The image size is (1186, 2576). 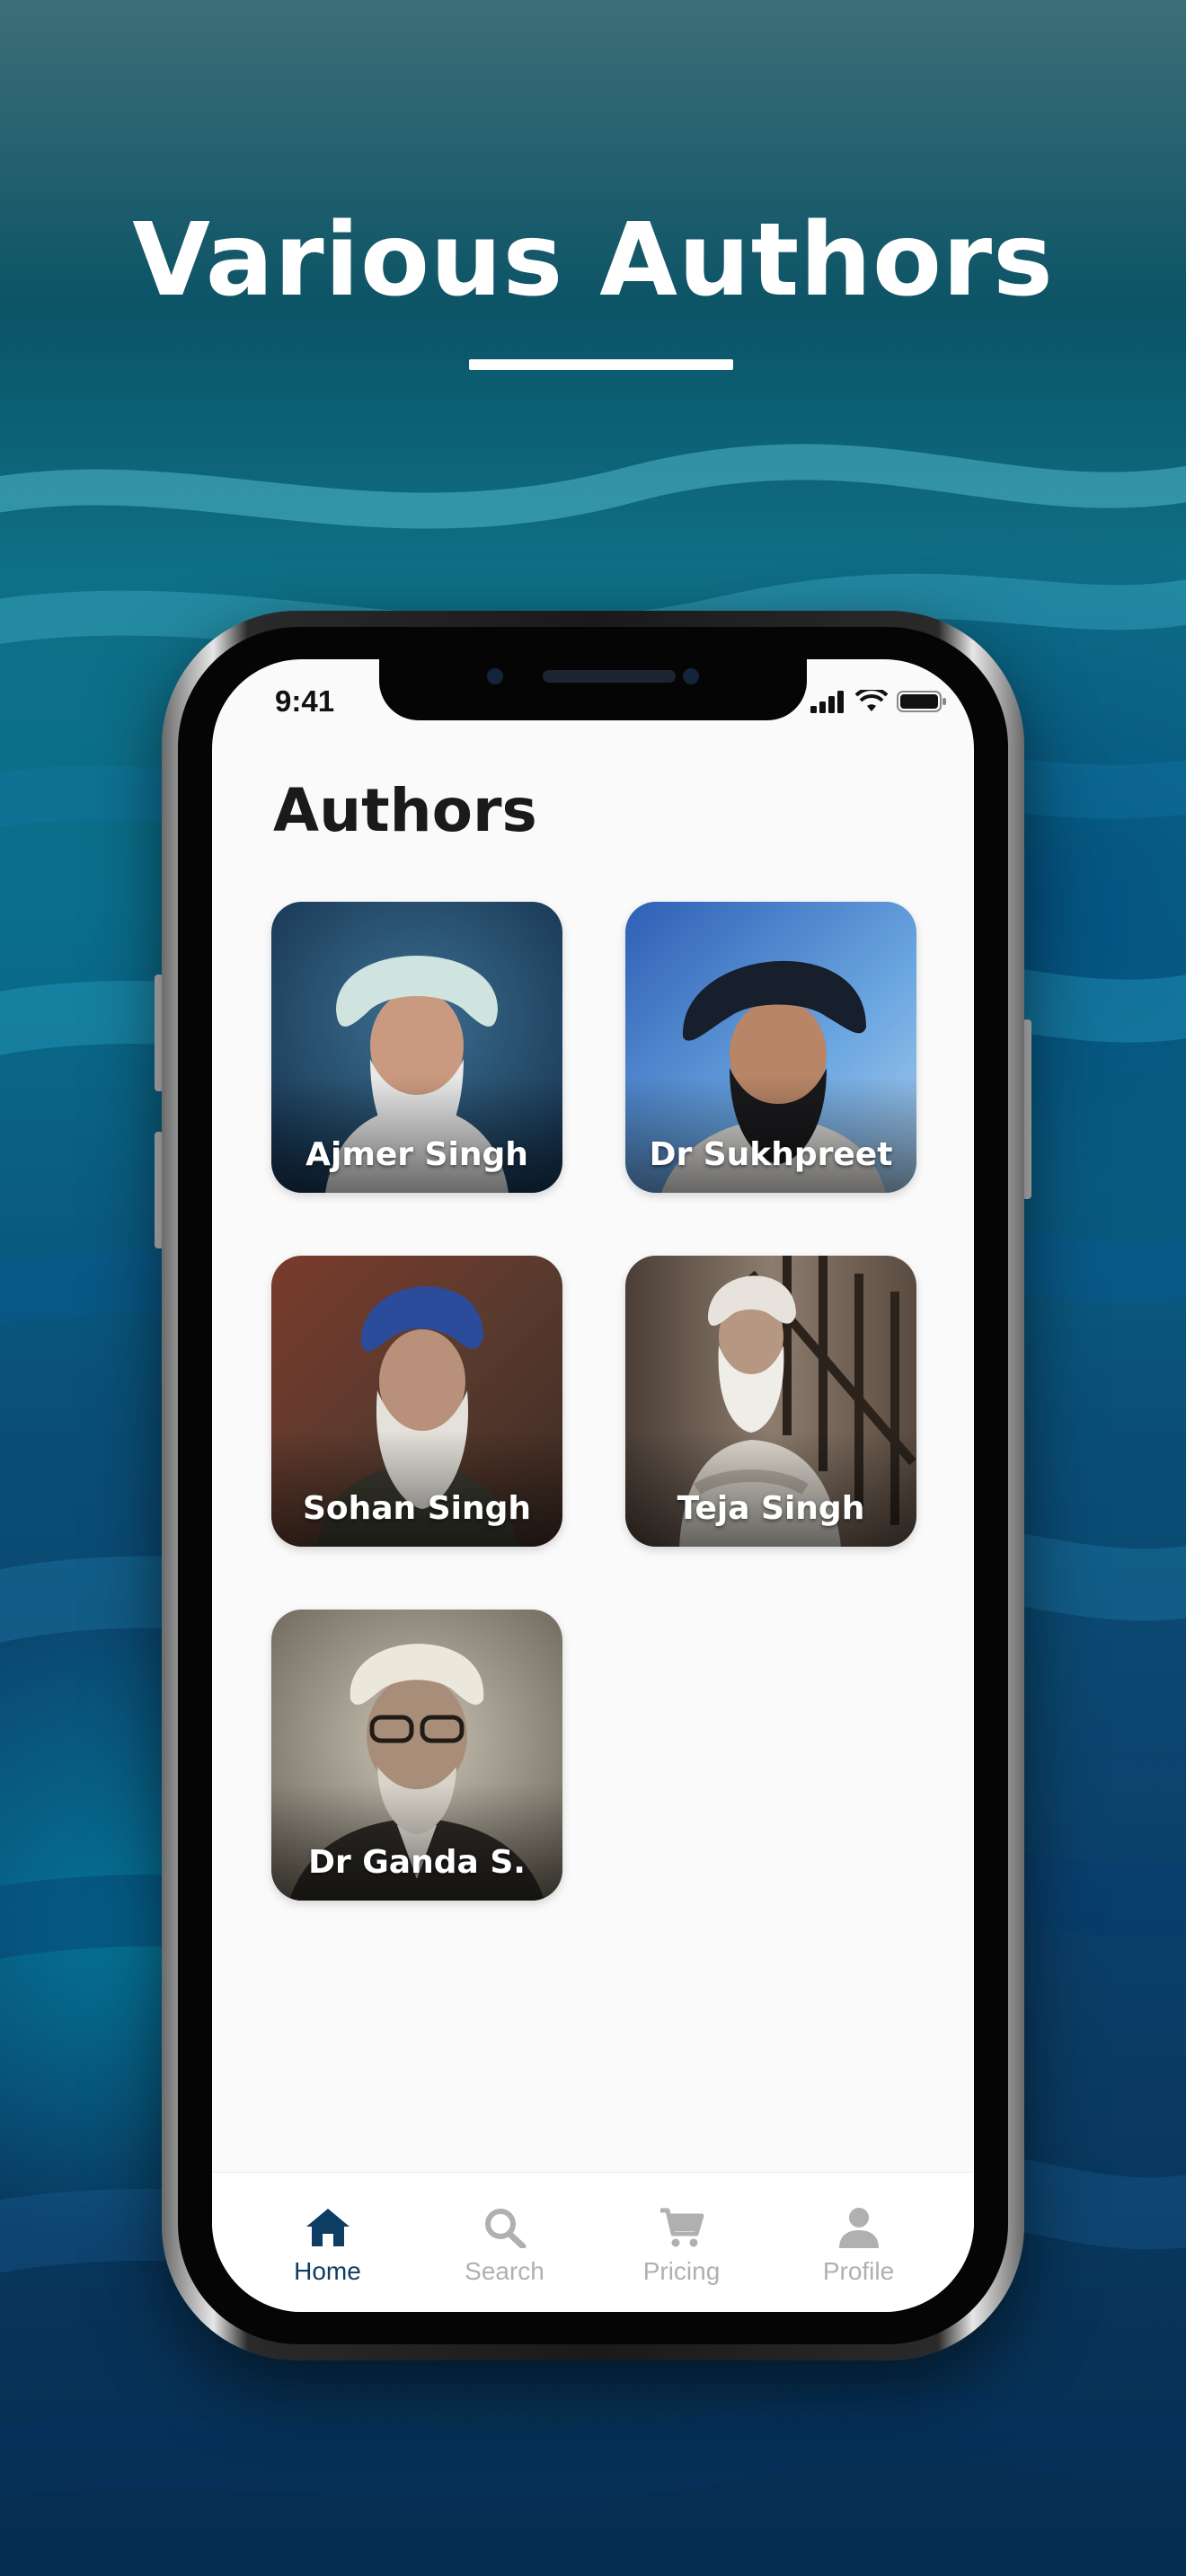 I want to click on promo-headline: Various Authors, so click(x=593, y=260).